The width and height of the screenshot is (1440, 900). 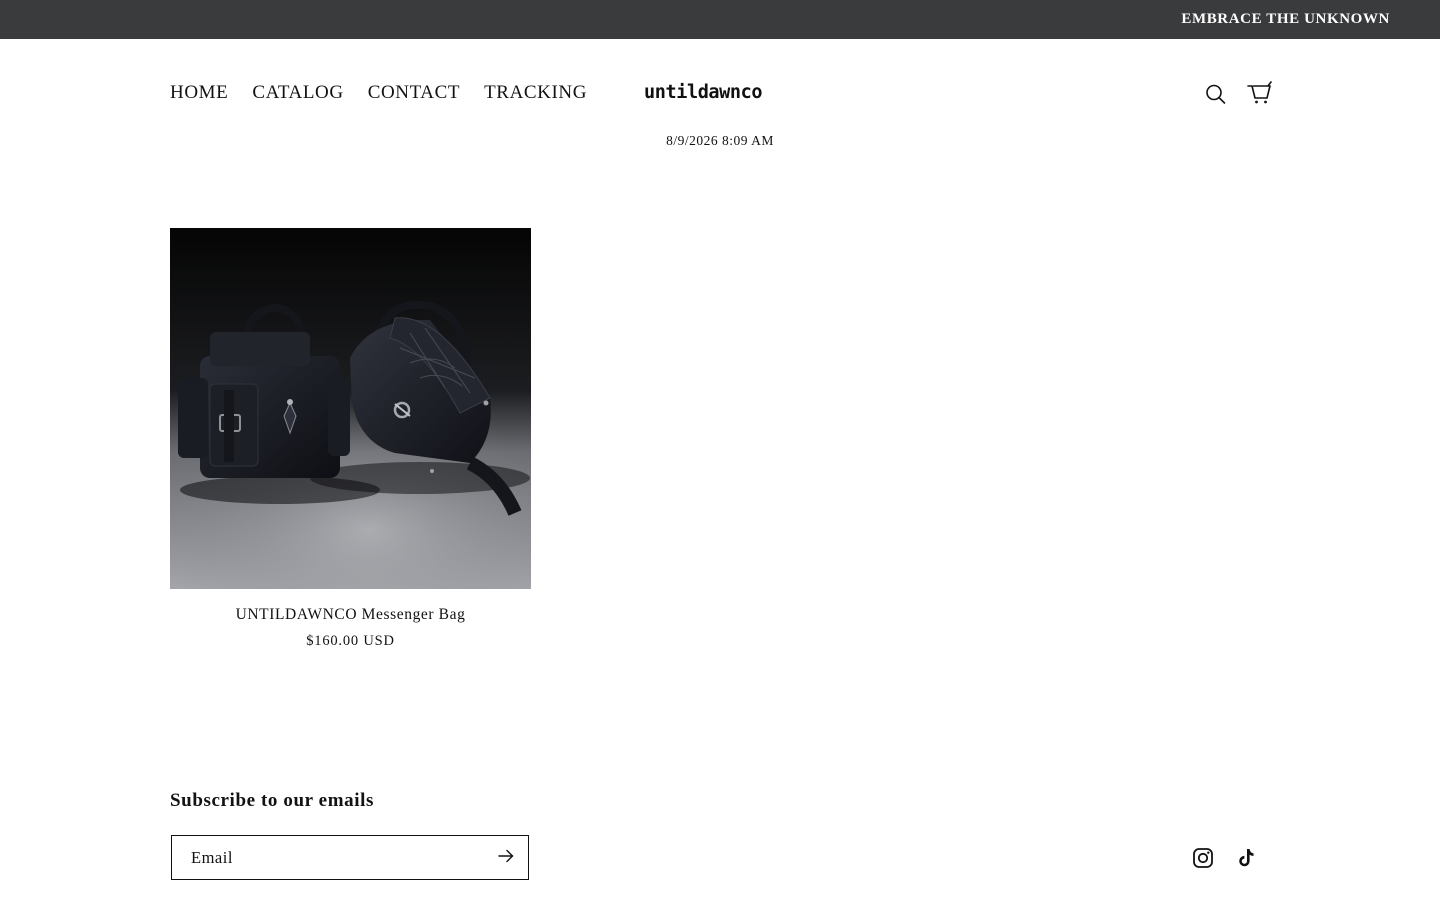 What do you see at coordinates (535, 93) in the screenshot?
I see `nav-tracking: TRACKING` at bounding box center [535, 93].